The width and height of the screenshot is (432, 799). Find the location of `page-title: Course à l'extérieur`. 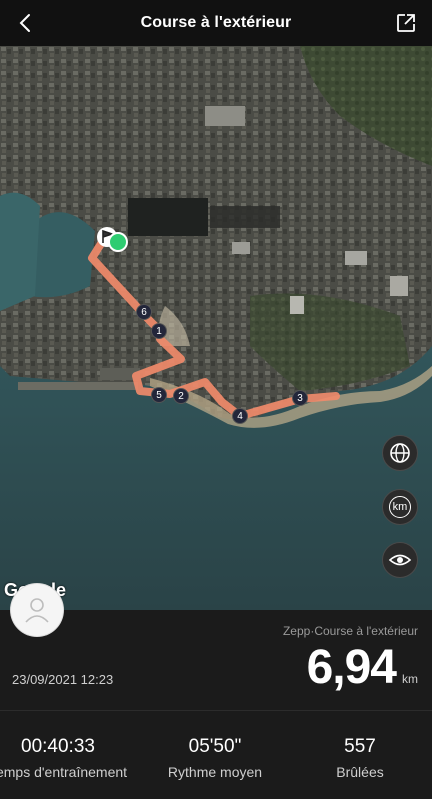

page-title: Course à l'extérieur is located at coordinates (216, 22).